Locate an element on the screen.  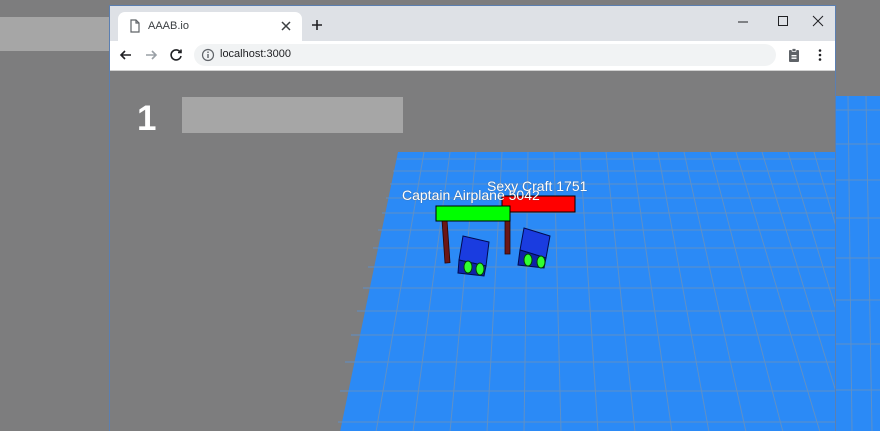
kebab-menu-icon is located at coordinates (820, 55).